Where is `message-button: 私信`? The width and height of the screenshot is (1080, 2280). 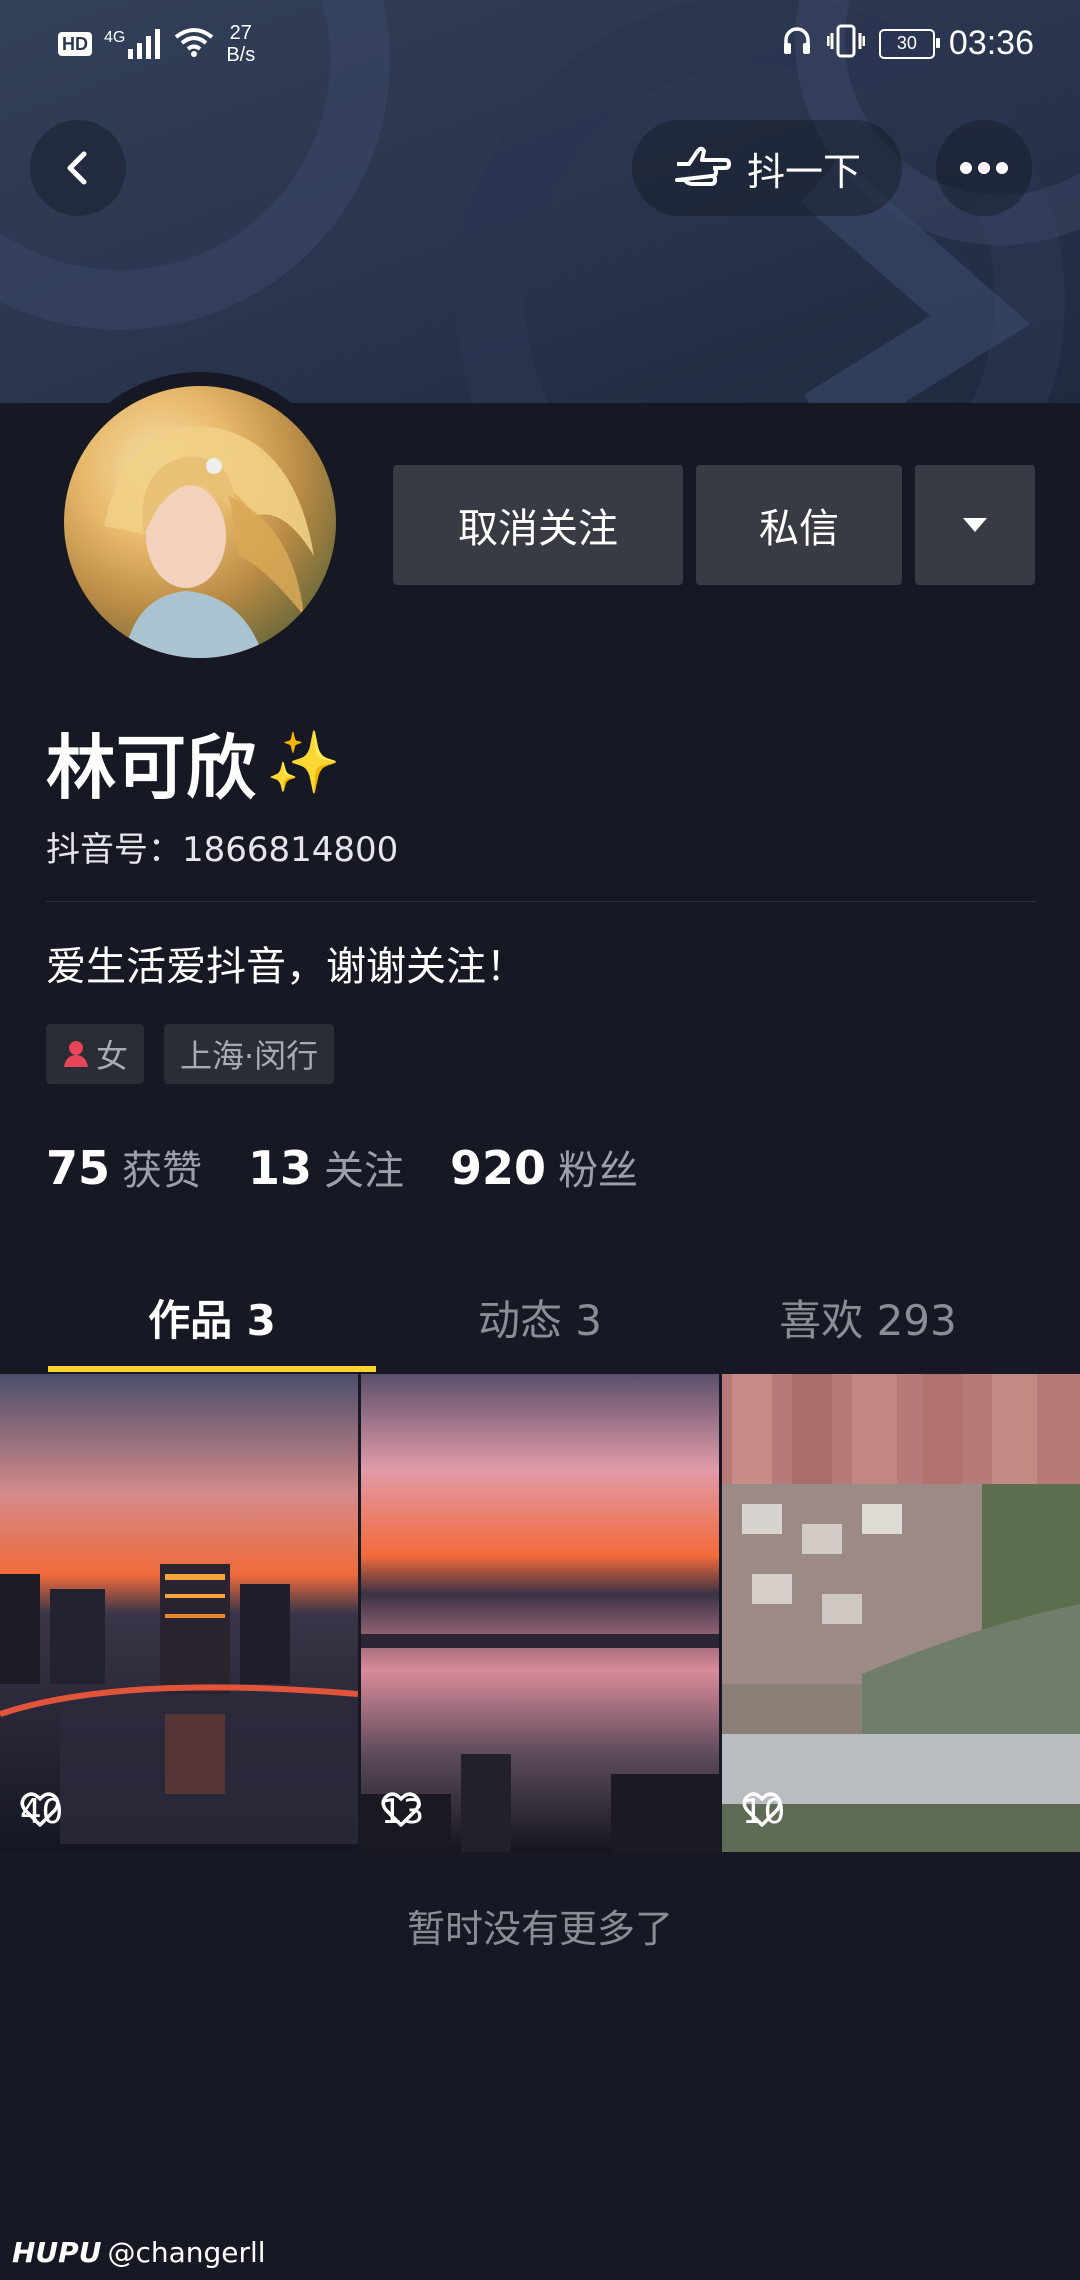 message-button: 私信 is located at coordinates (799, 525).